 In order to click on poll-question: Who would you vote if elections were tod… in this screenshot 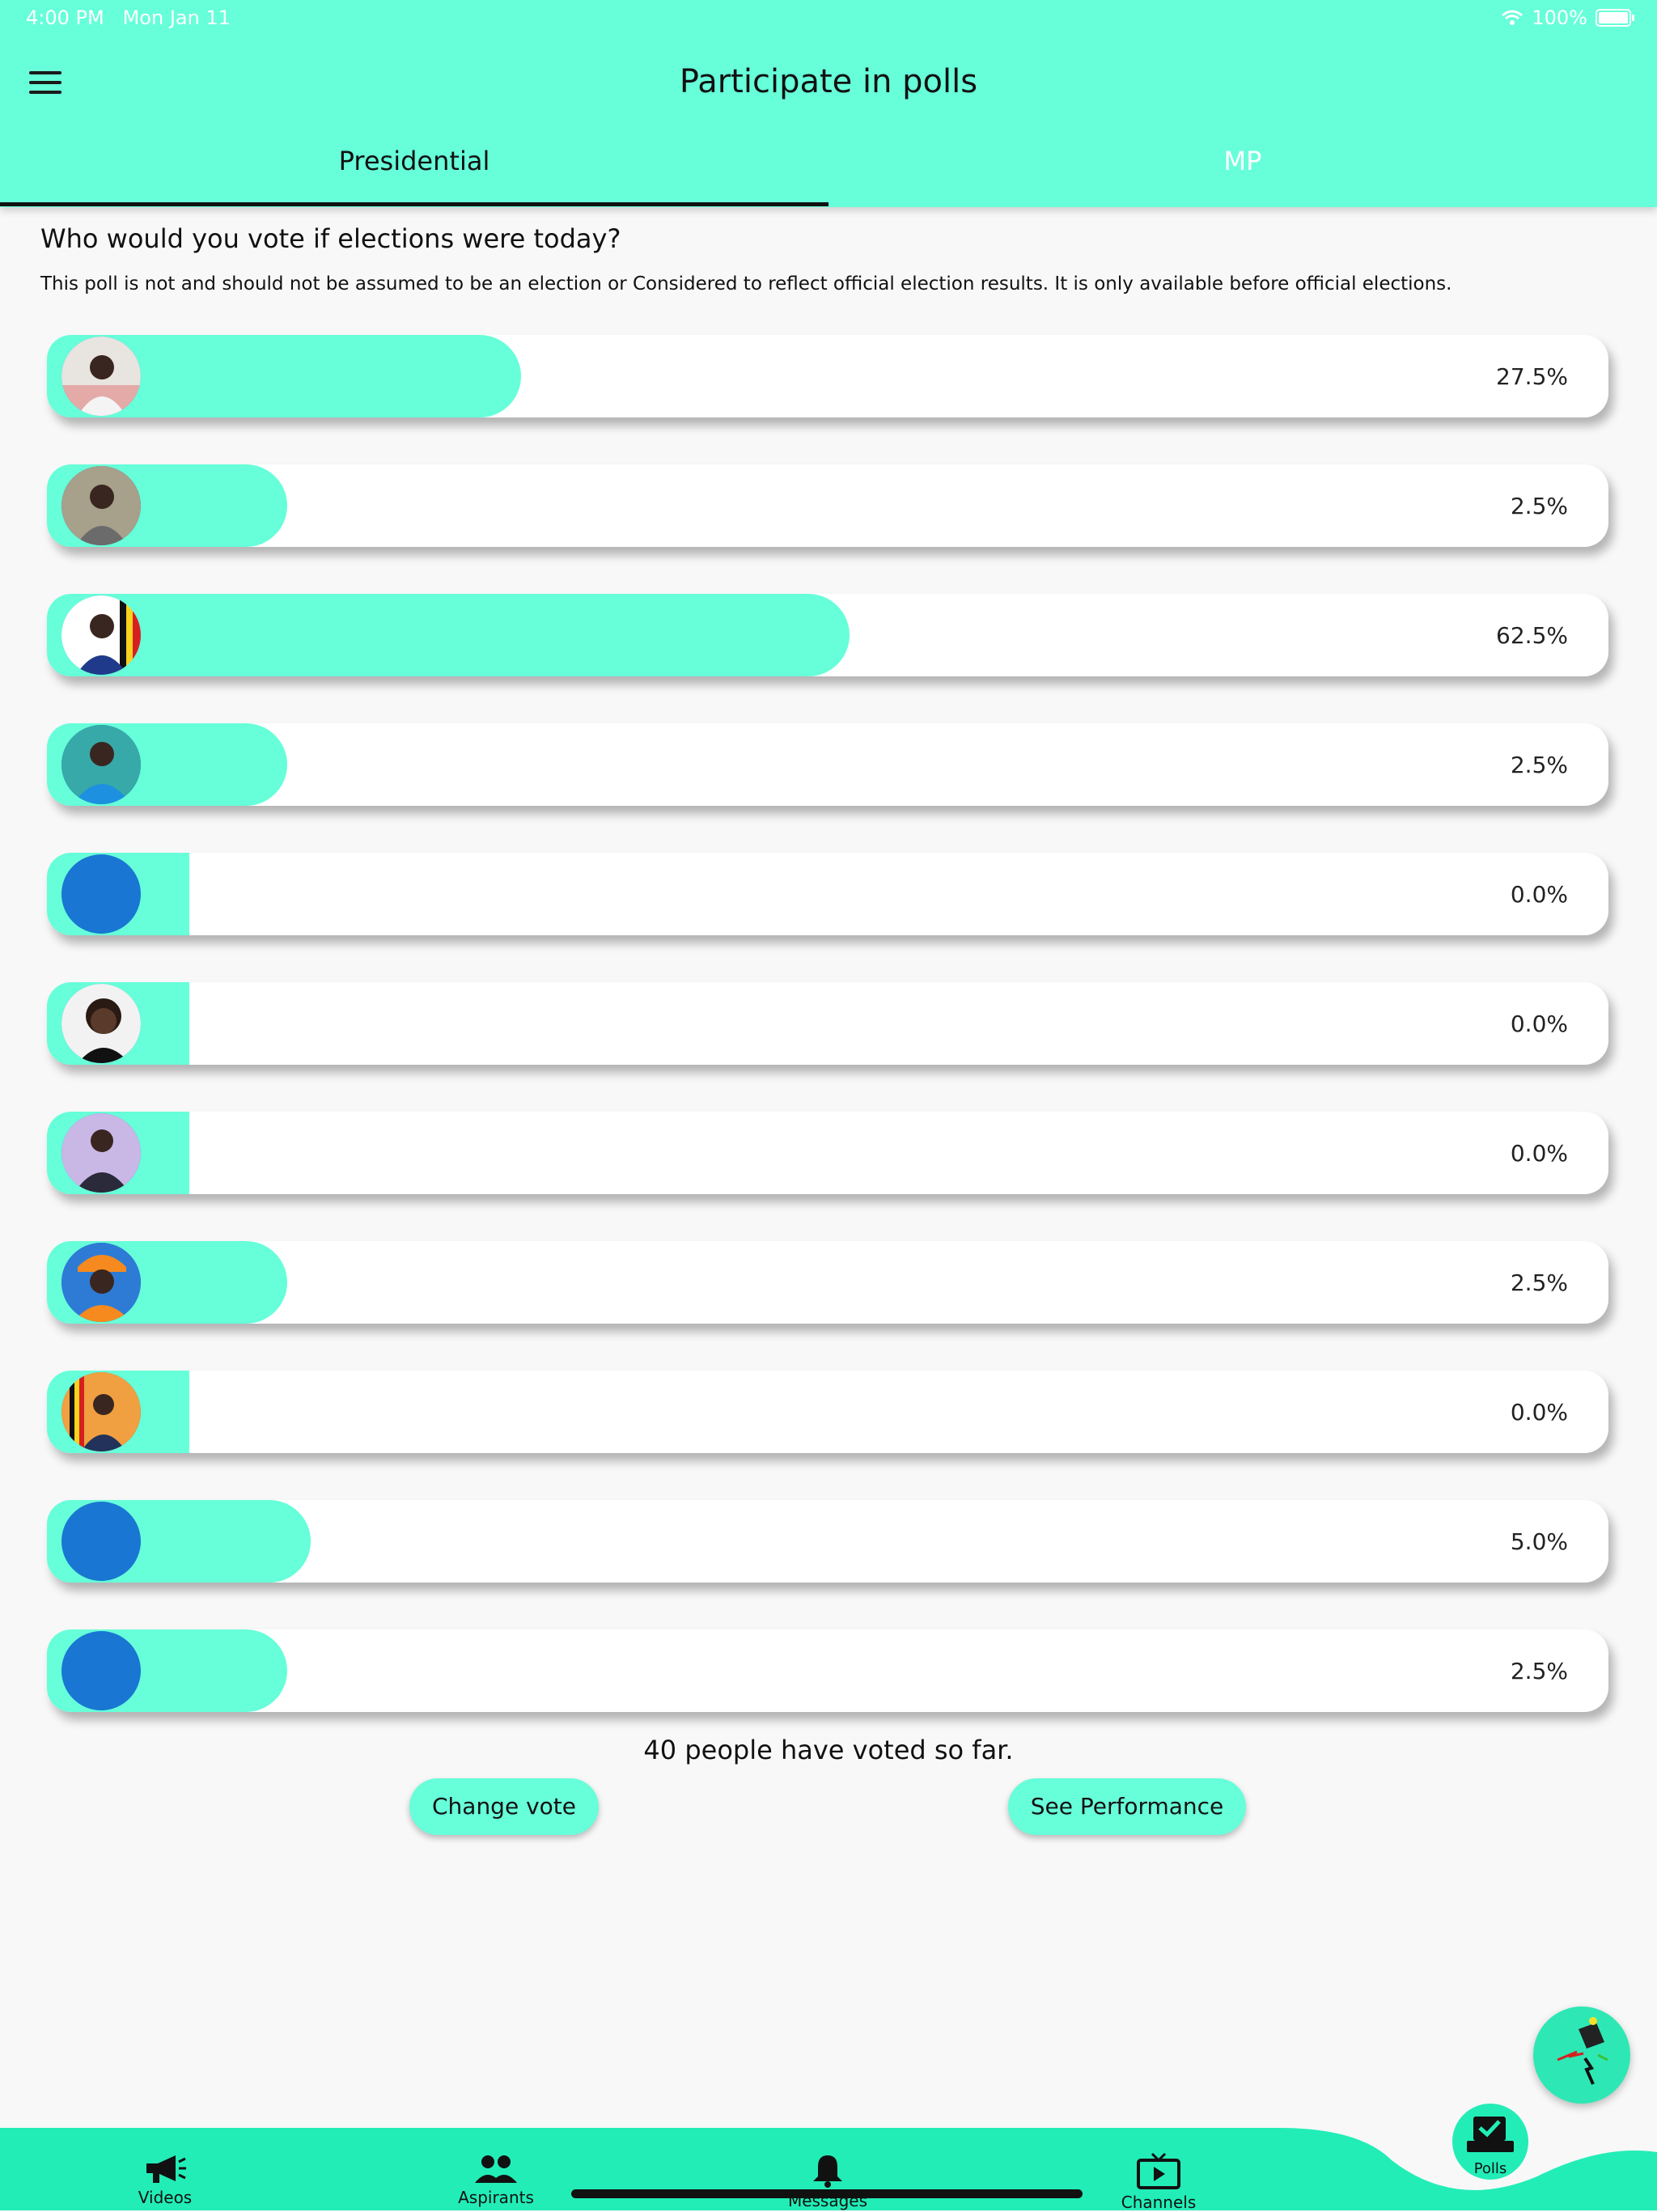, I will do `click(330, 238)`.